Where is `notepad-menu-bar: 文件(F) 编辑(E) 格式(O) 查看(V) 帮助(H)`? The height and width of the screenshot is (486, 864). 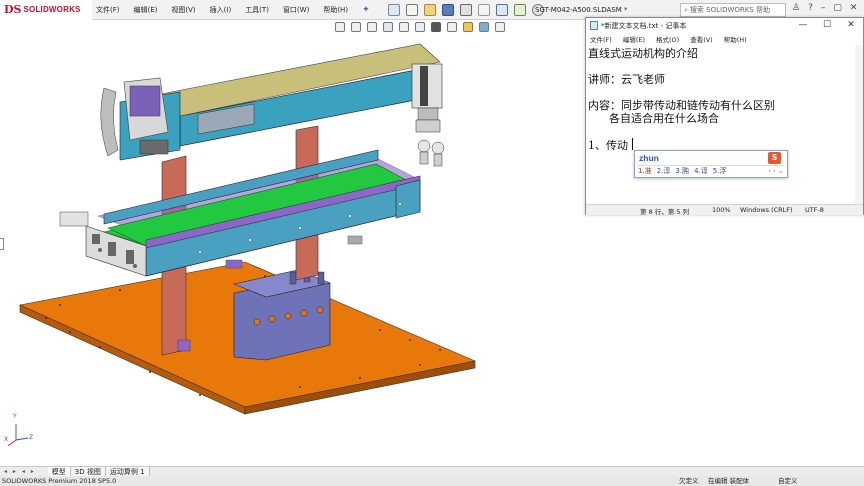 notepad-menu-bar: 文件(F) 编辑(E) 格式(O) 查看(V) 帮助(H) is located at coordinates (724, 38).